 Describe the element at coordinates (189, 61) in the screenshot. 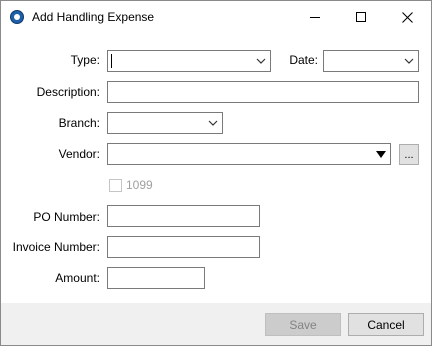

I see `type-dropdown` at that location.